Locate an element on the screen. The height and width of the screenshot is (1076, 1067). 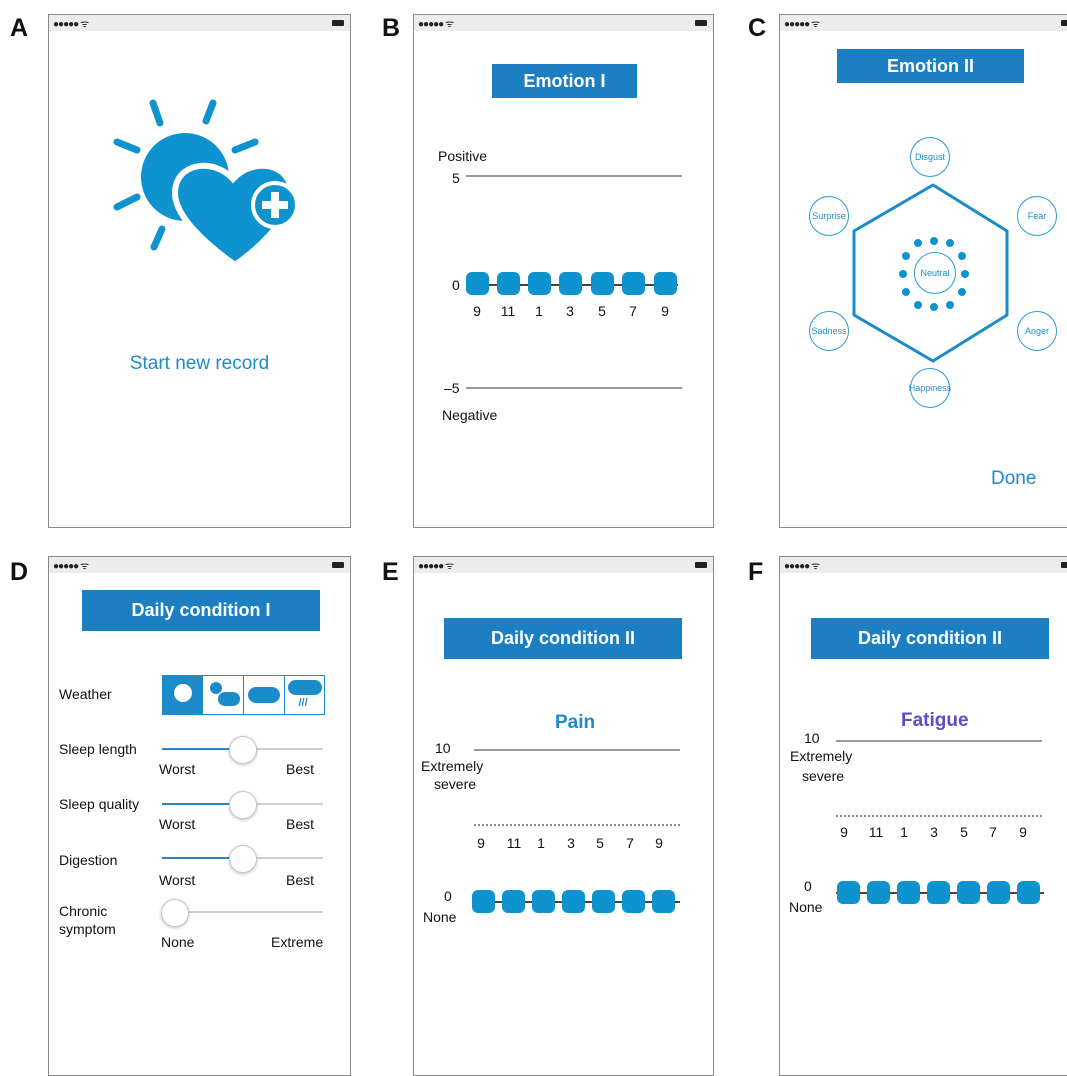
slider-row-label: Sleep quality is located at coordinates (99, 804).